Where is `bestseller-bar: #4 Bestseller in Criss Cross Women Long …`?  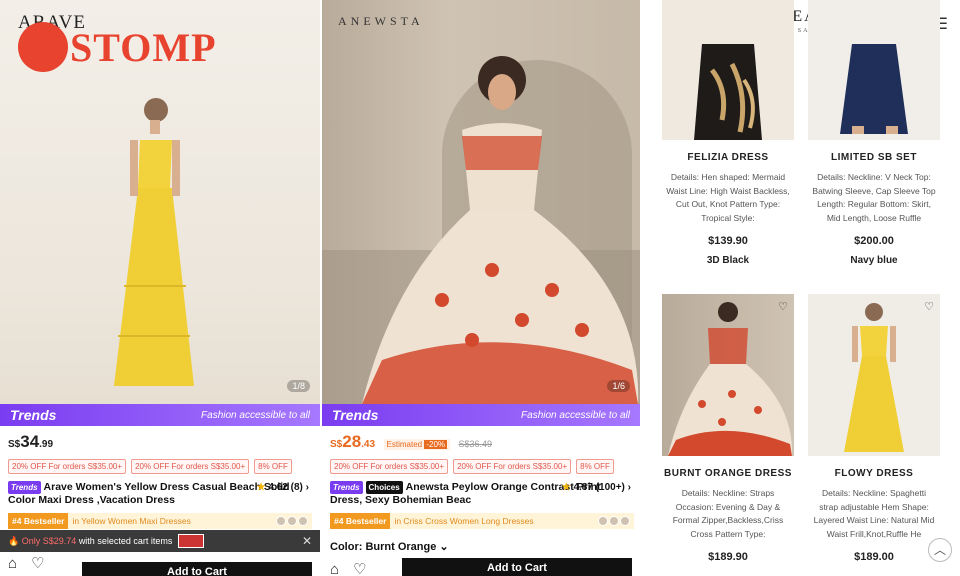 bestseller-bar: #4 Bestseller in Criss Cross Women Long … is located at coordinates (482, 521).